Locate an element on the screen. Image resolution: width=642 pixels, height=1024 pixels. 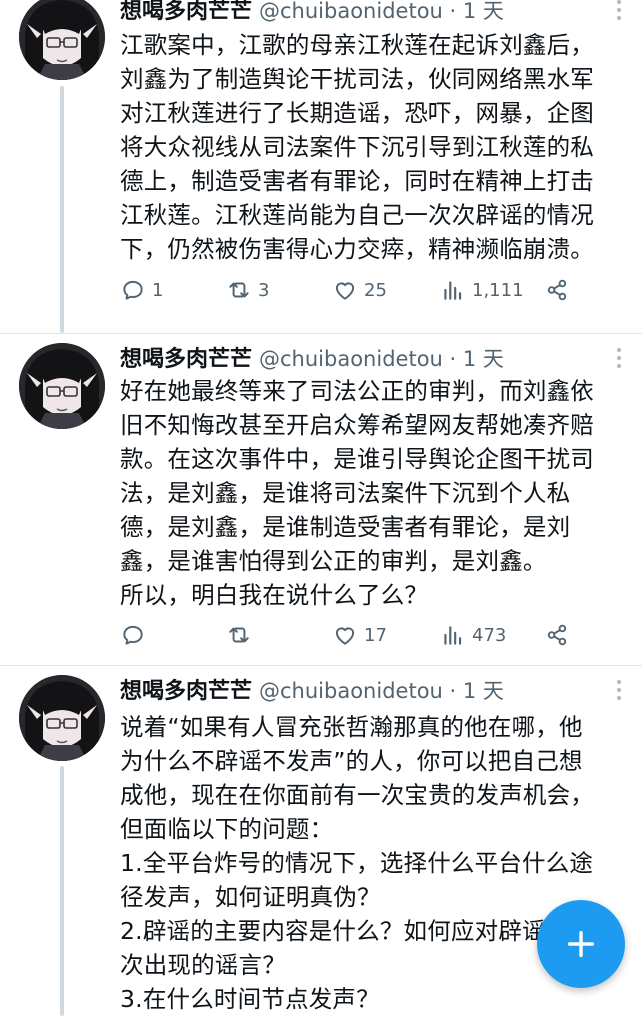
tweet-actions: 17 473 is located at coordinates (350, 635).